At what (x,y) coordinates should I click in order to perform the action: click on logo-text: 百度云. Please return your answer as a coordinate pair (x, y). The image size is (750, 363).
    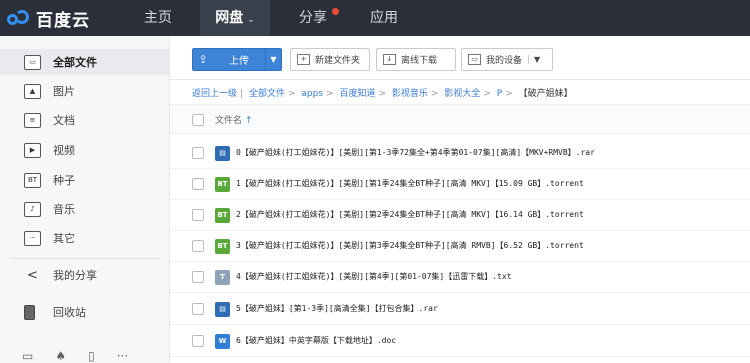
    Looking at the image, I should click on (63, 20).